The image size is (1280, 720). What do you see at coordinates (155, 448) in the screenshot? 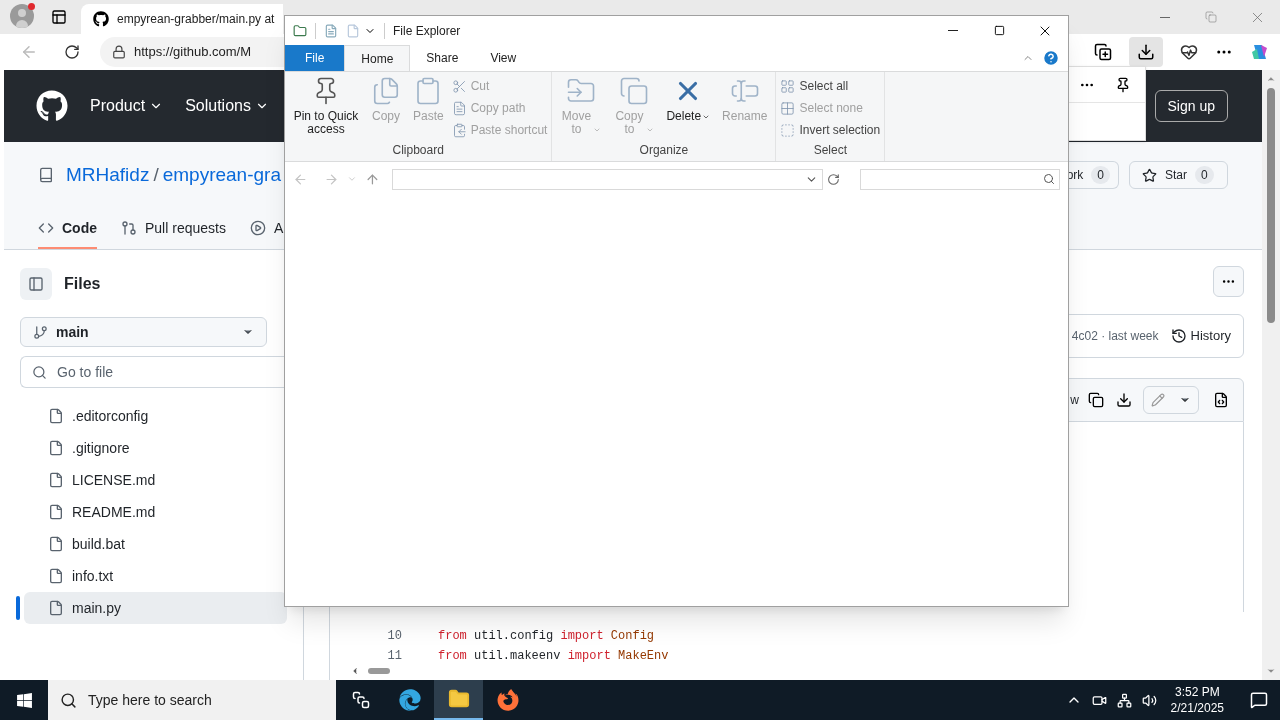
I see `file-item: .gitignore` at bounding box center [155, 448].